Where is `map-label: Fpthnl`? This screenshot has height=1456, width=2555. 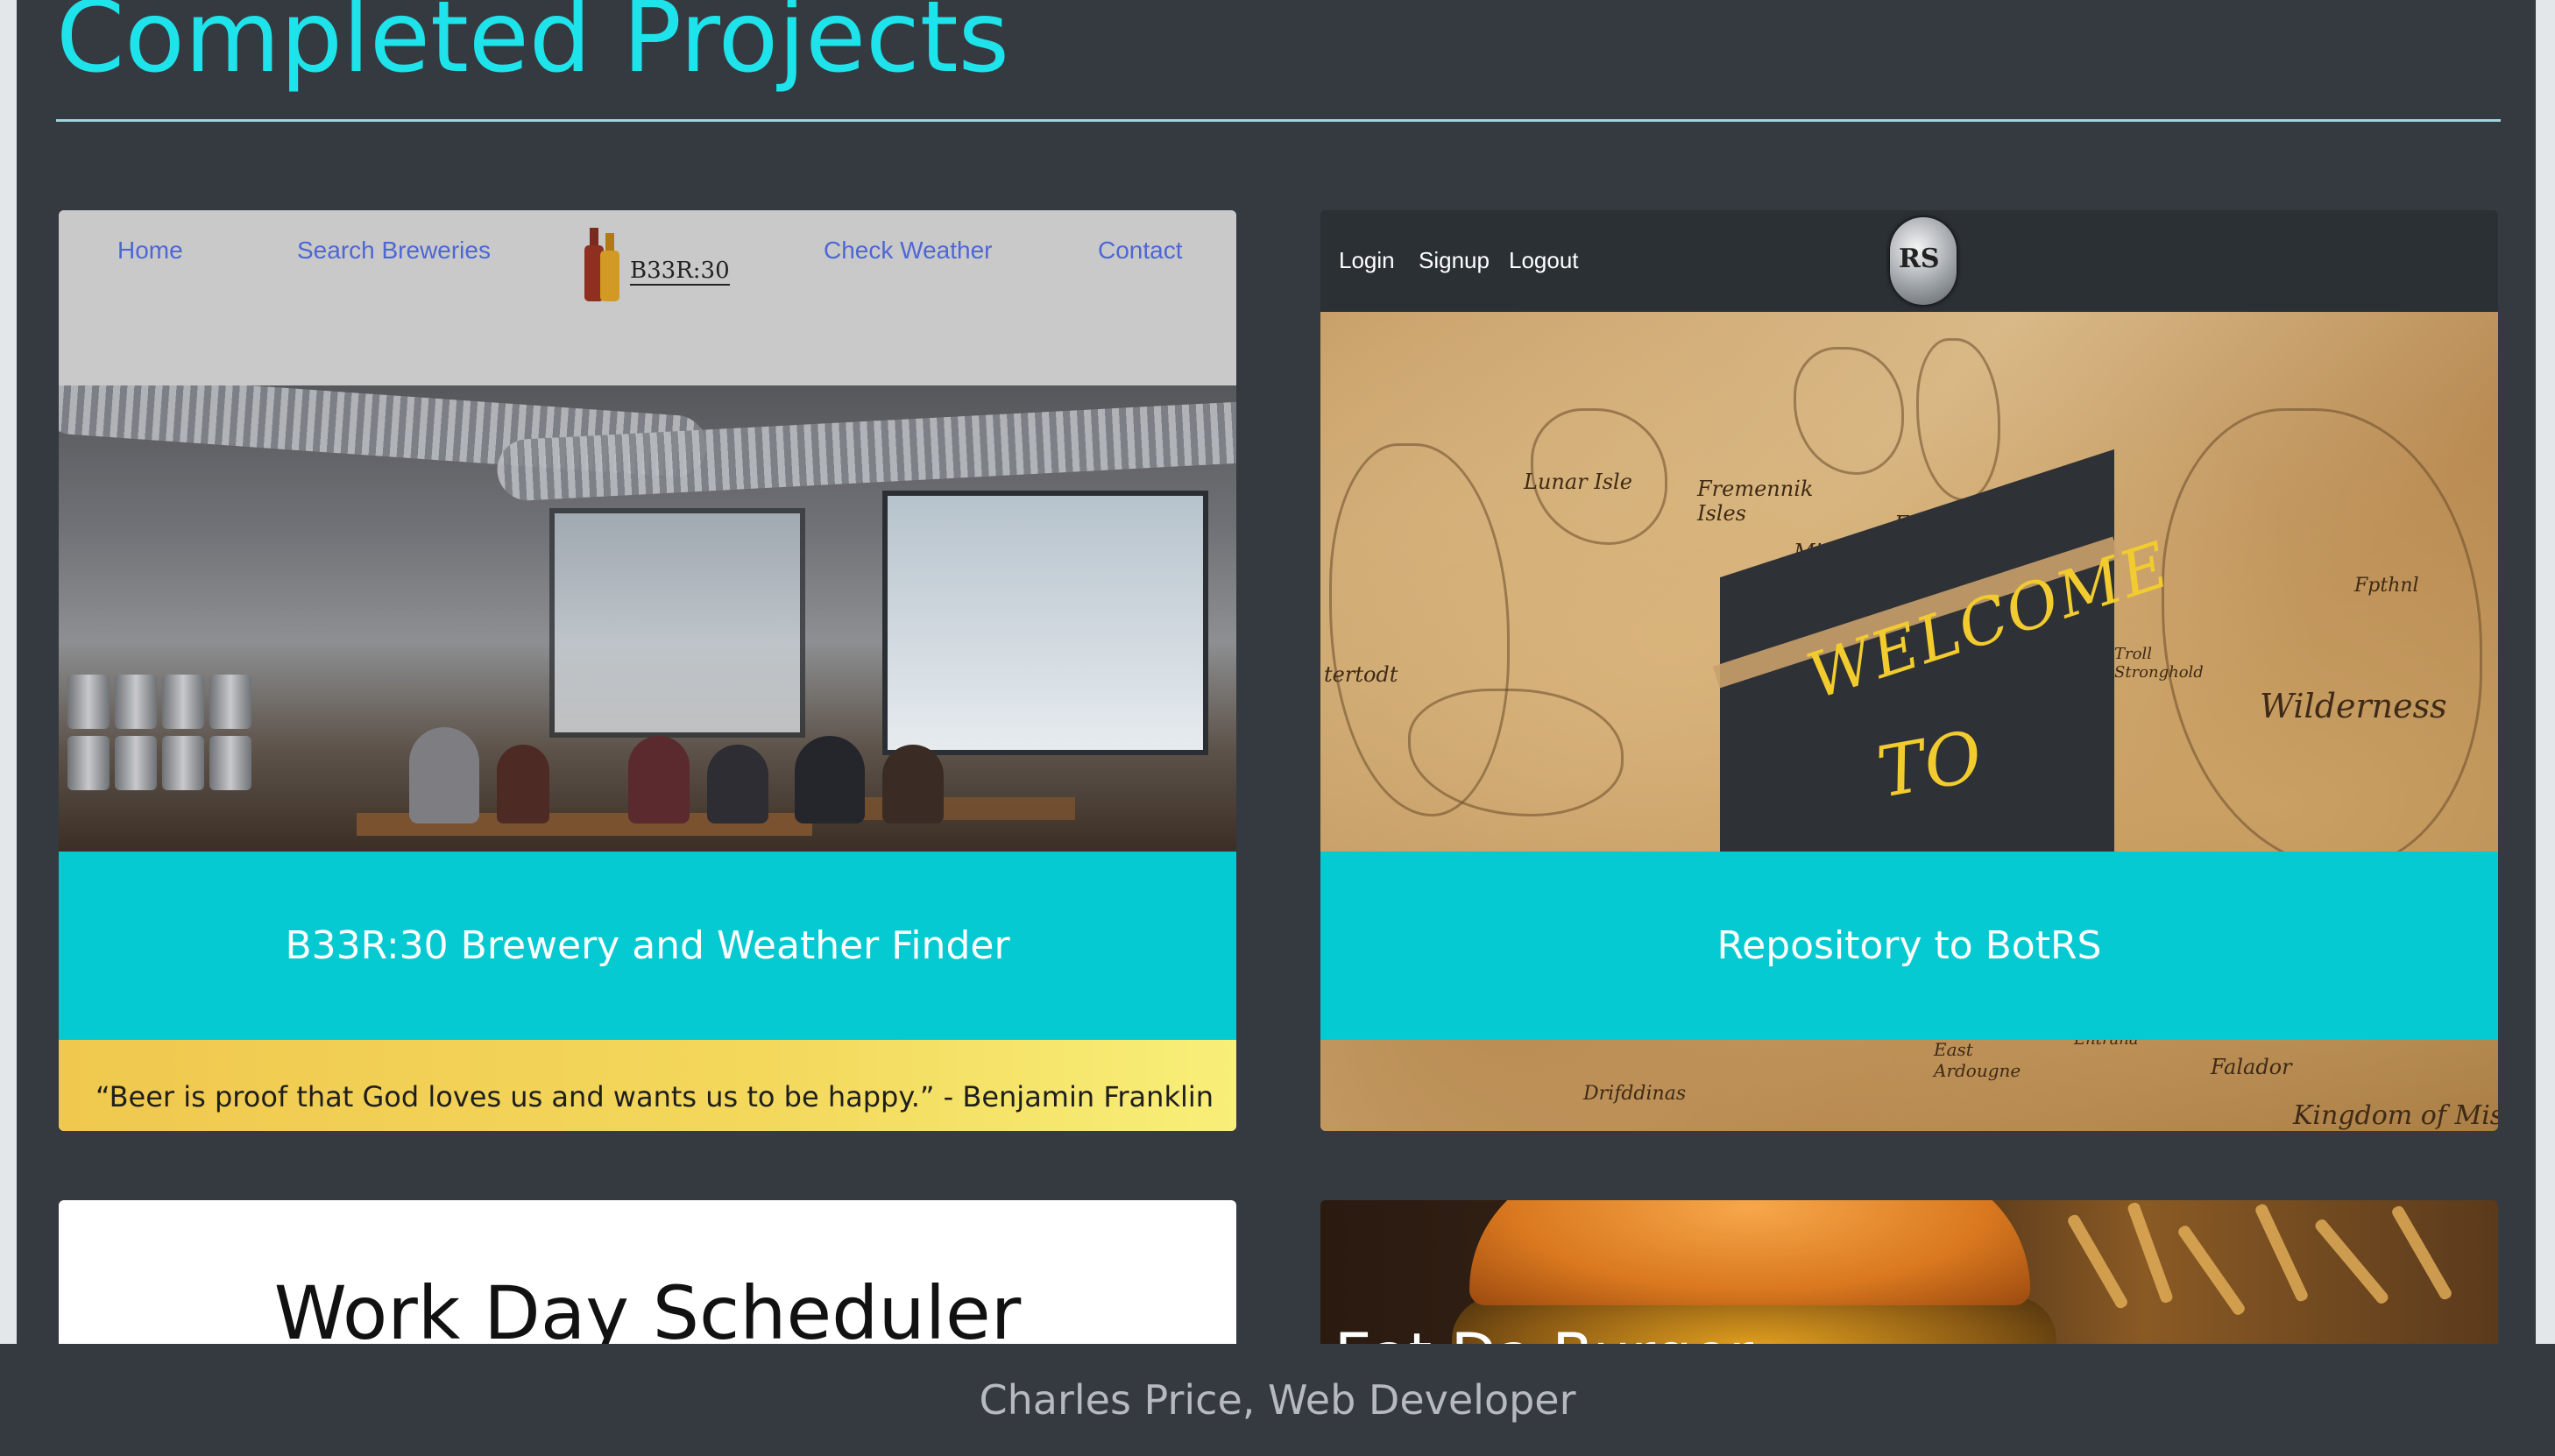
map-label: Fpthnl is located at coordinates (2387, 586).